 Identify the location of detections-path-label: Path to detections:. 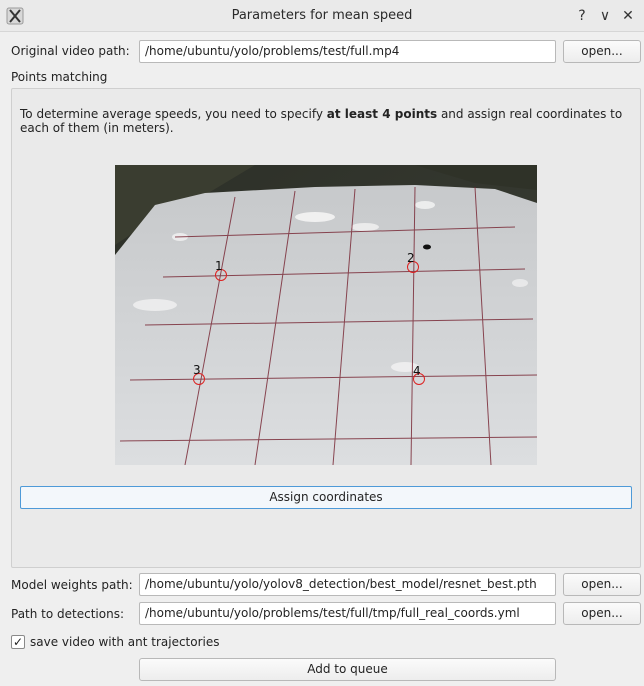
(68, 614).